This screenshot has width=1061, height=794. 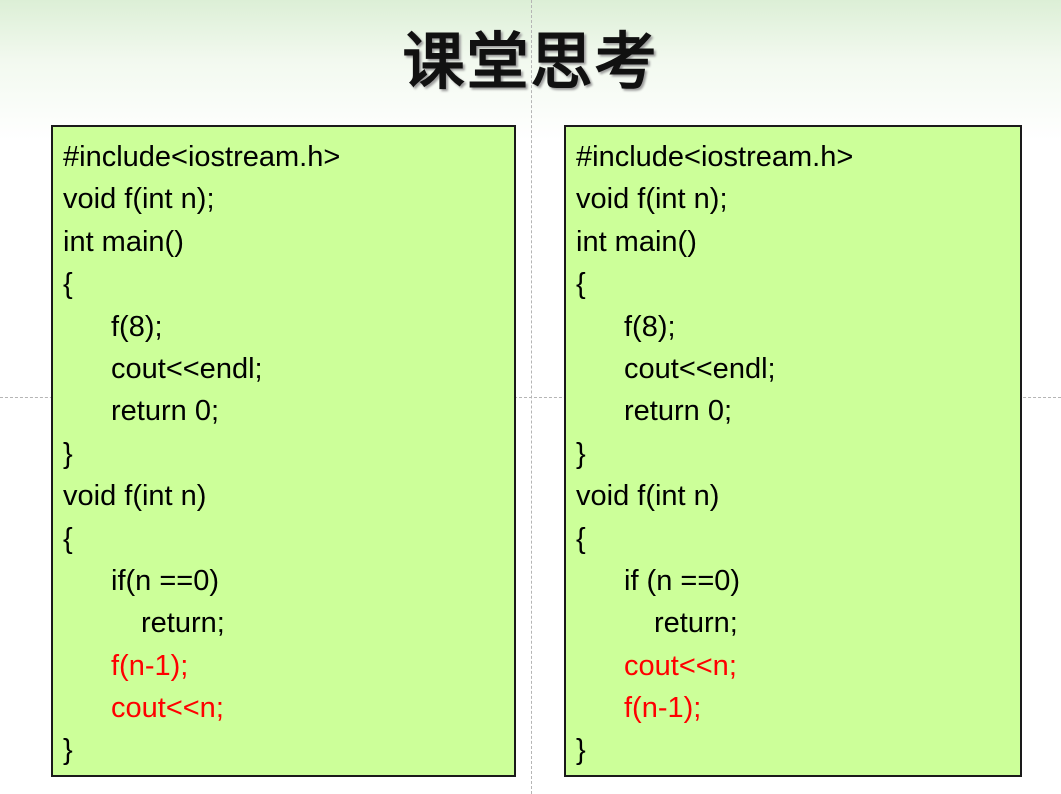 I want to click on code-line: if(n ==0), so click(x=165, y=580).